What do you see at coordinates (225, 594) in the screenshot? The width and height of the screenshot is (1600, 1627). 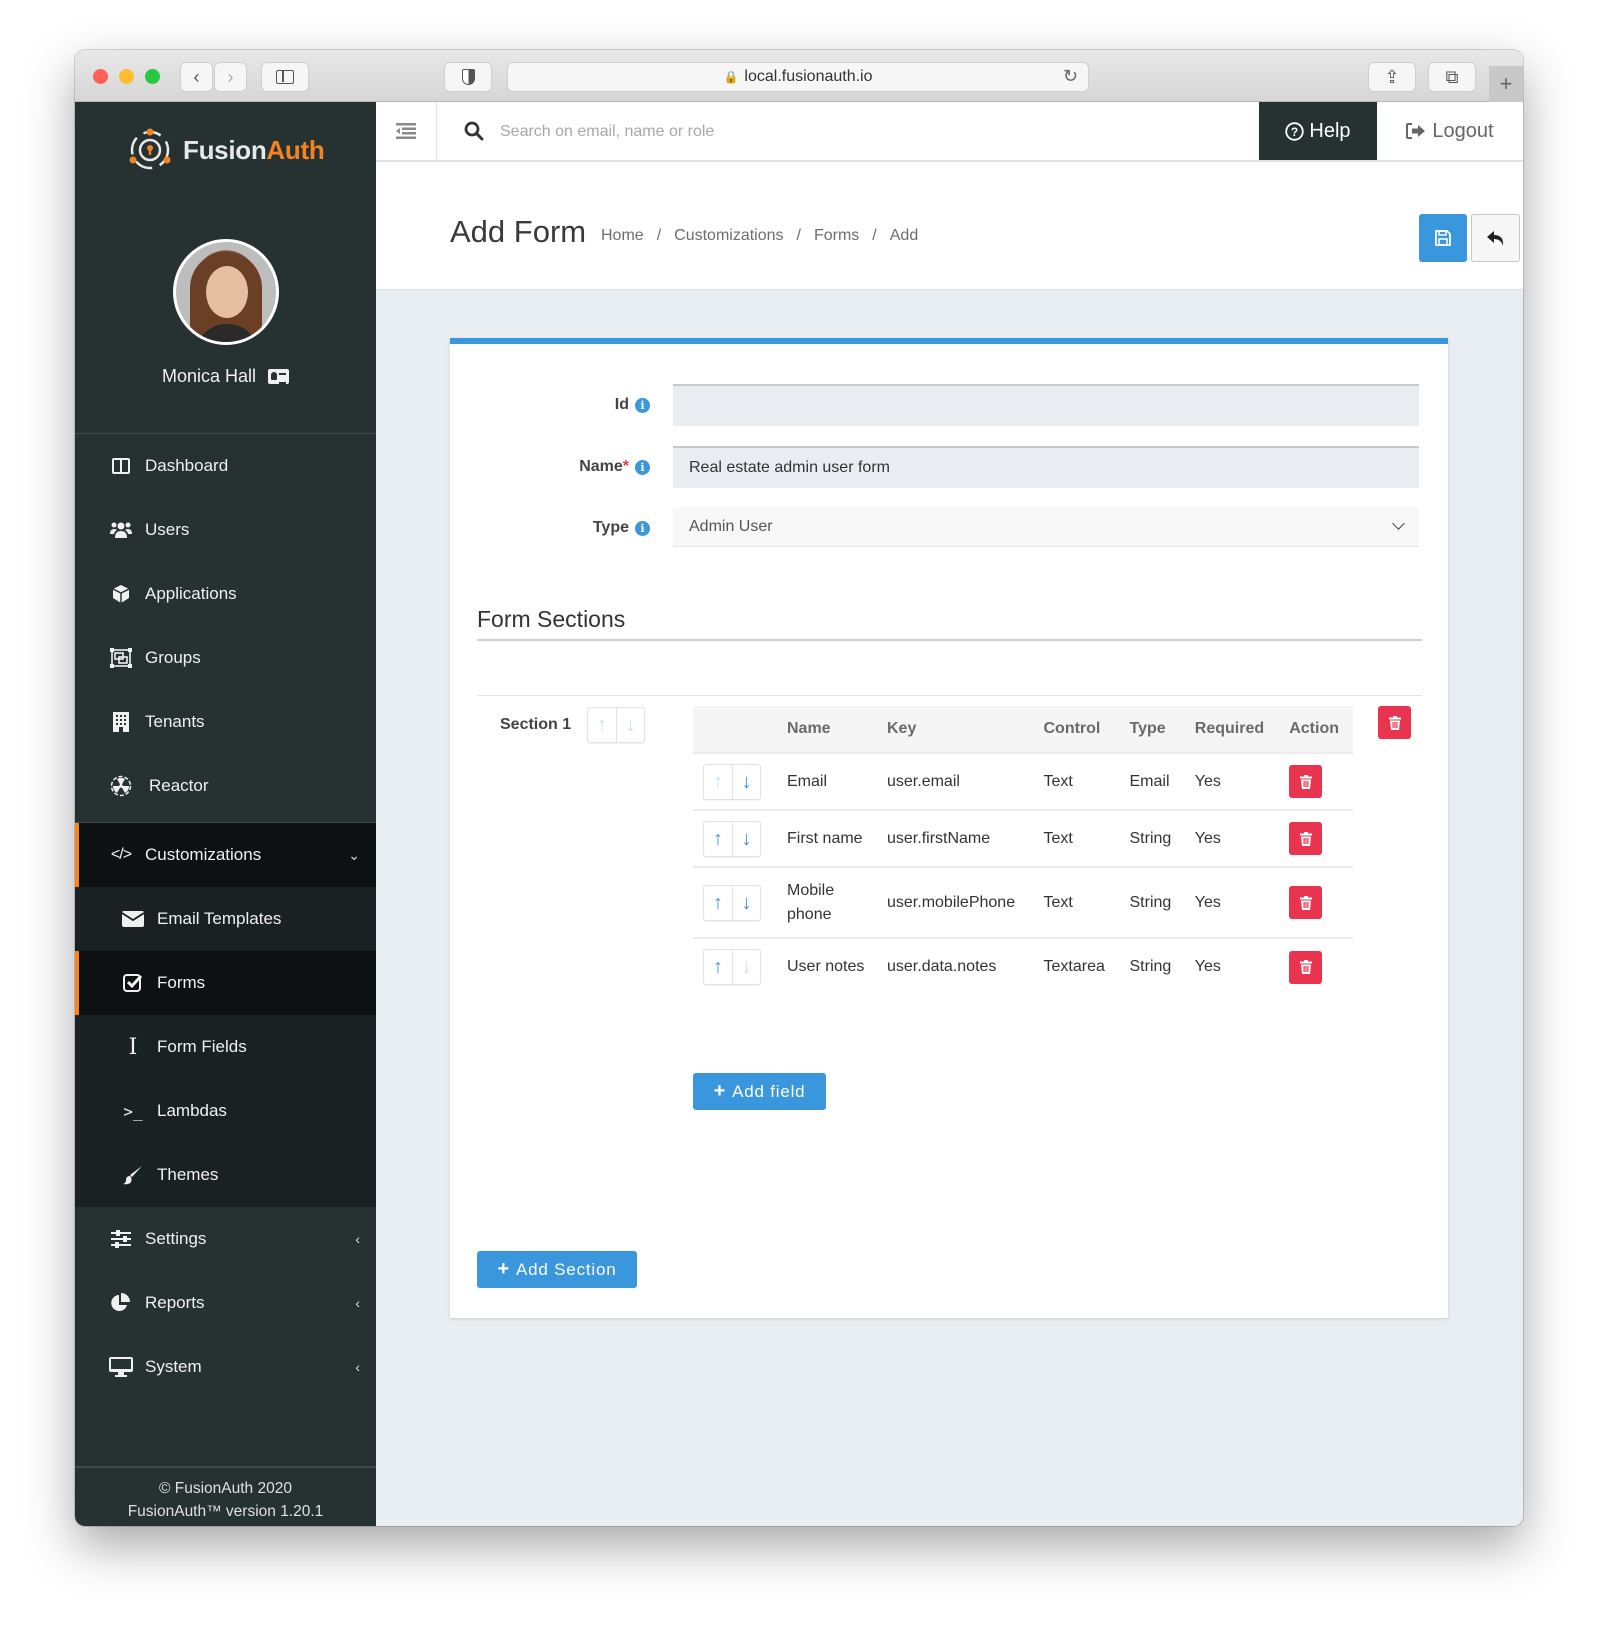 I see `sidebar-item-applications: Applications` at bounding box center [225, 594].